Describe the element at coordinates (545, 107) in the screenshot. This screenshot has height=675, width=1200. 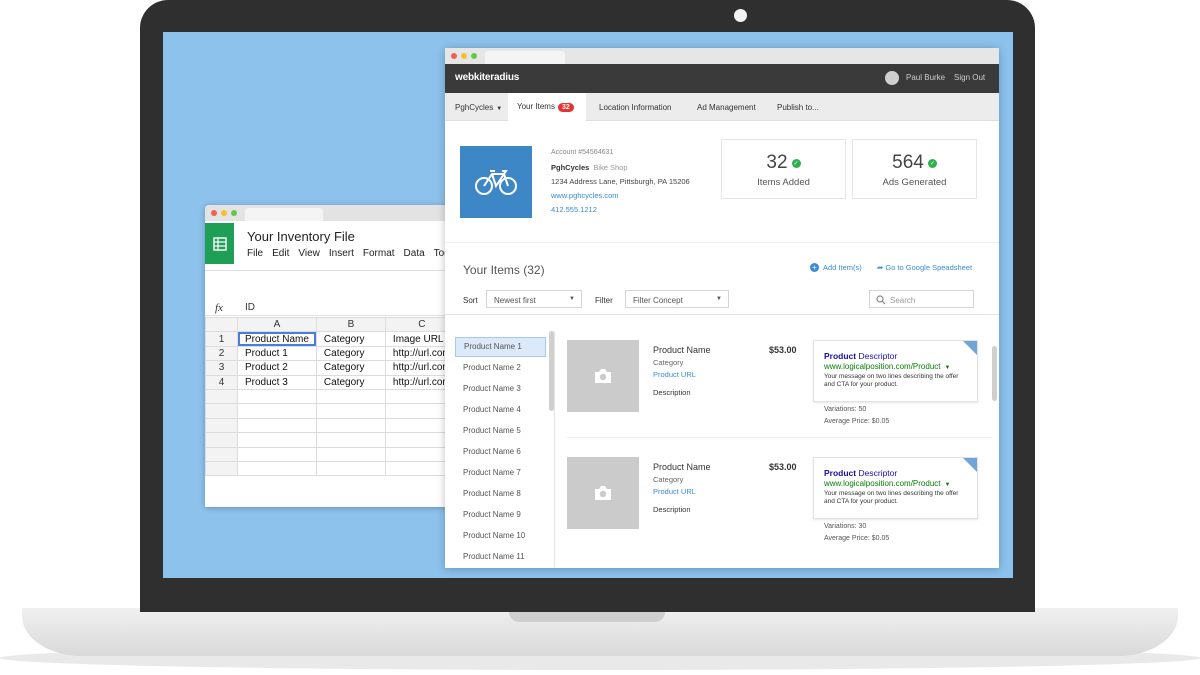
I see `tab-your-items: Your Items 32` at that location.